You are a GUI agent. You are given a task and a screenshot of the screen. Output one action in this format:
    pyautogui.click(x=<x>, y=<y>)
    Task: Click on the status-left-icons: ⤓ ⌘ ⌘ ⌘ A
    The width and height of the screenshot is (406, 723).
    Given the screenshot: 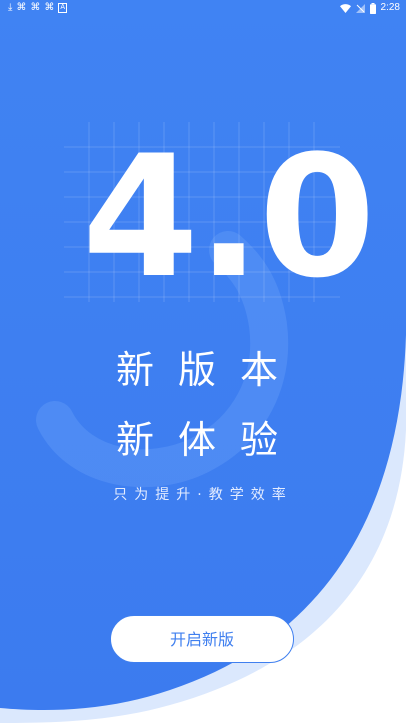 What is the action you would take?
    pyautogui.click(x=38, y=8)
    